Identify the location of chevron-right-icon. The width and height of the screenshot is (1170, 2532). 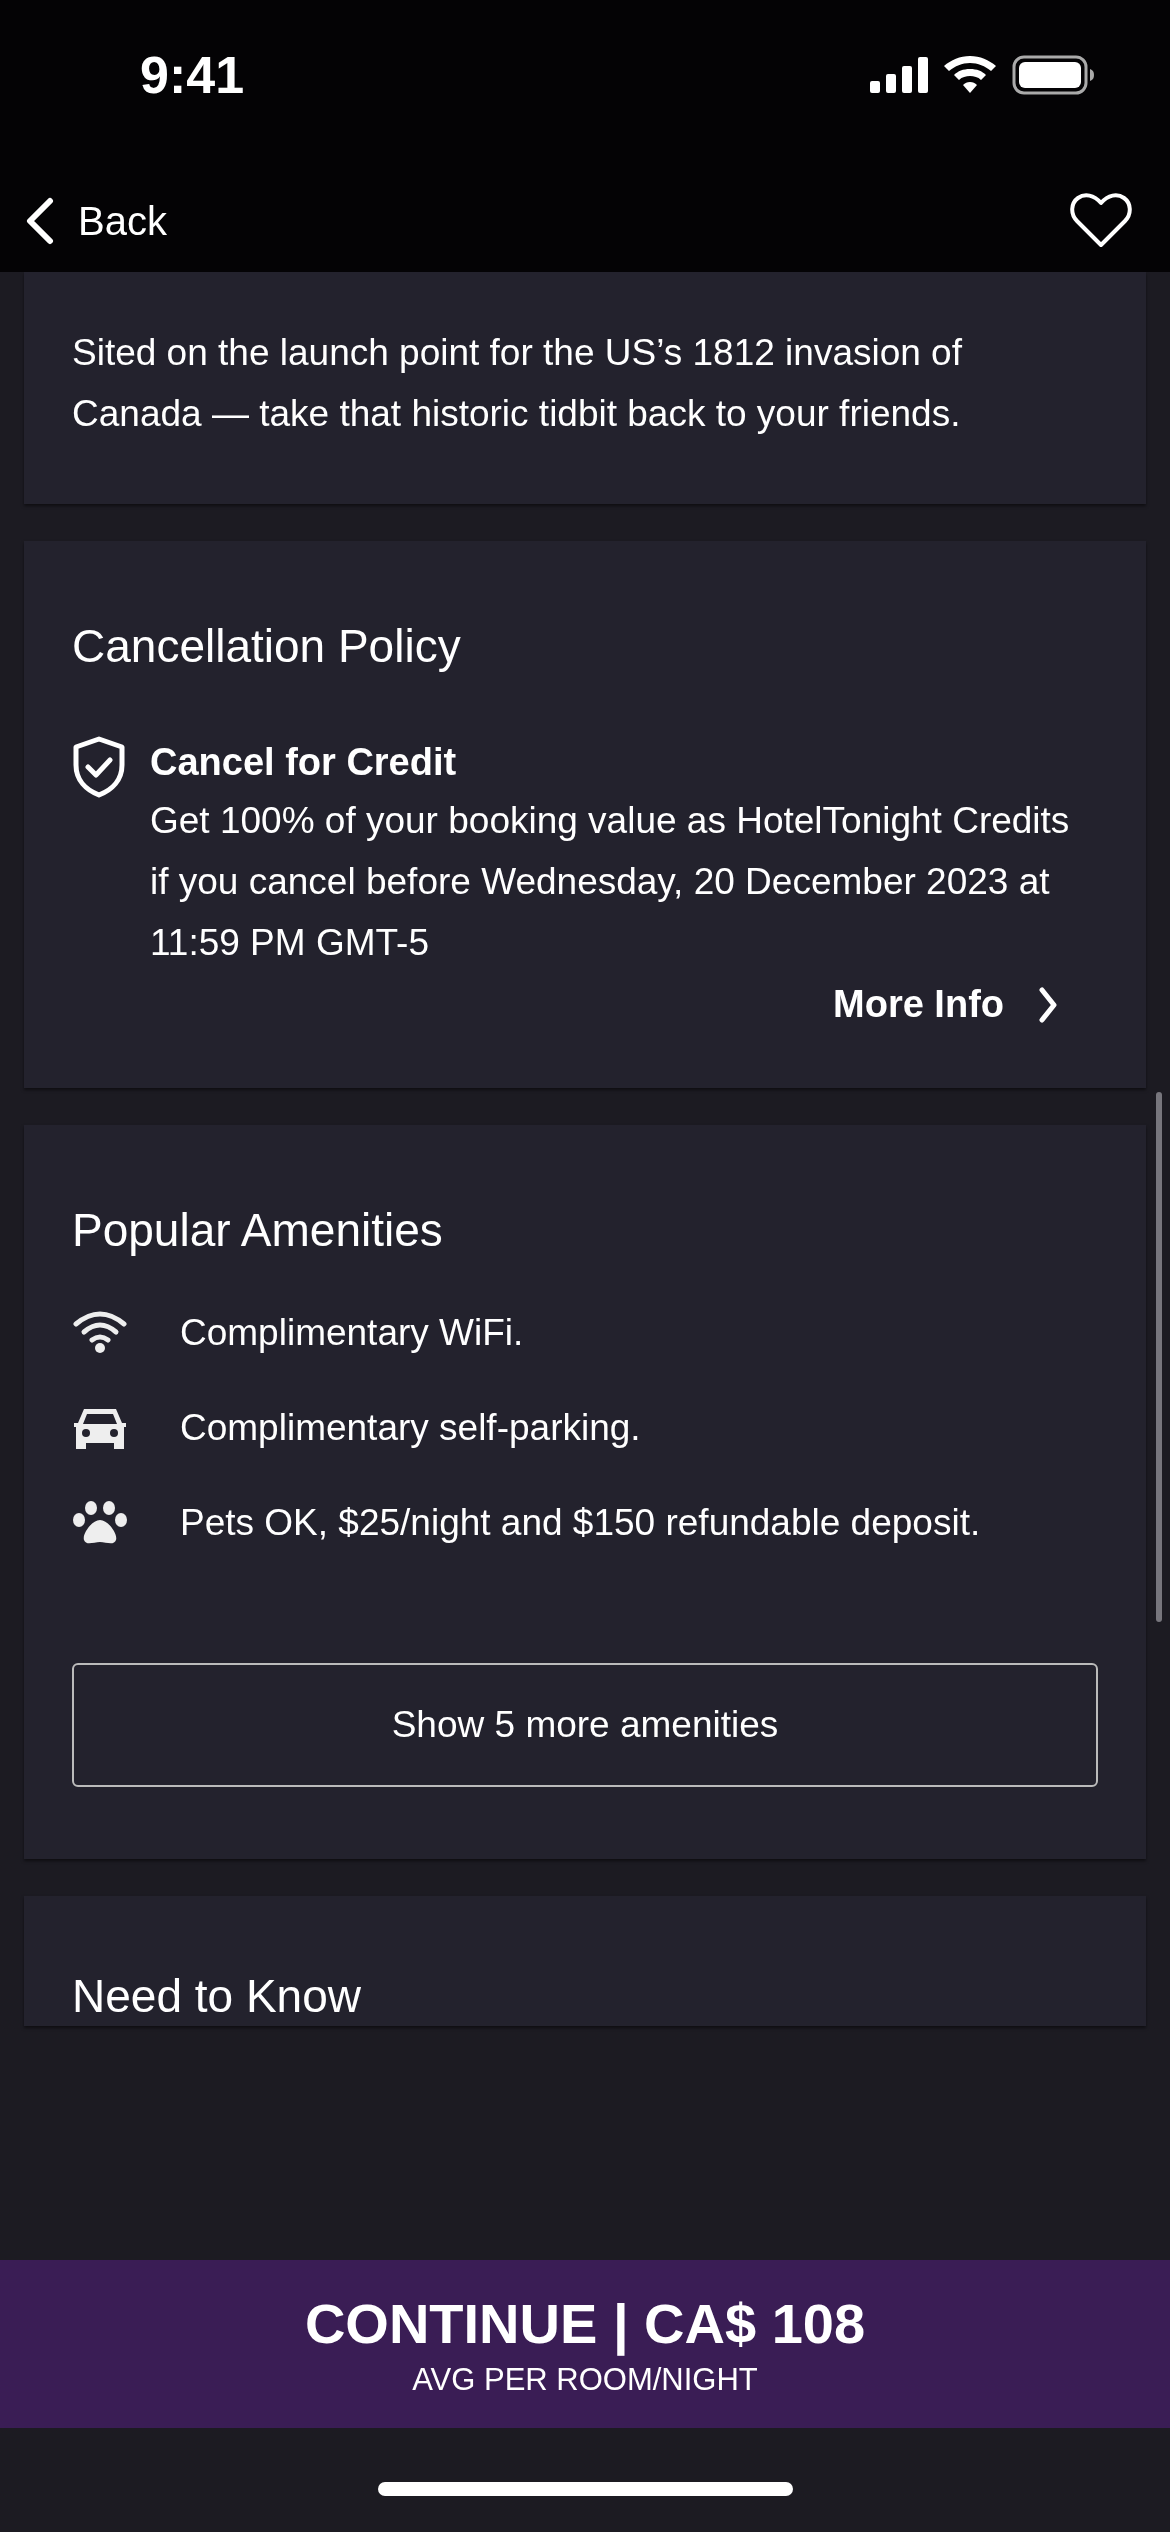
(1048, 1004).